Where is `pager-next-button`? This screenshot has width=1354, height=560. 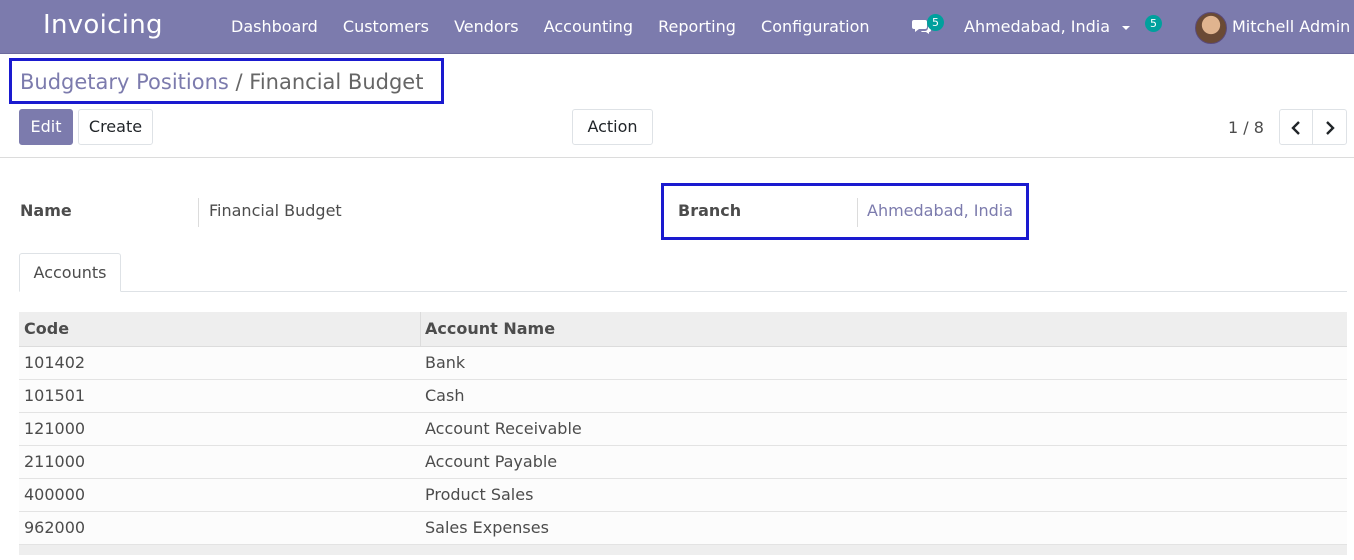
pager-next-button is located at coordinates (1329, 127).